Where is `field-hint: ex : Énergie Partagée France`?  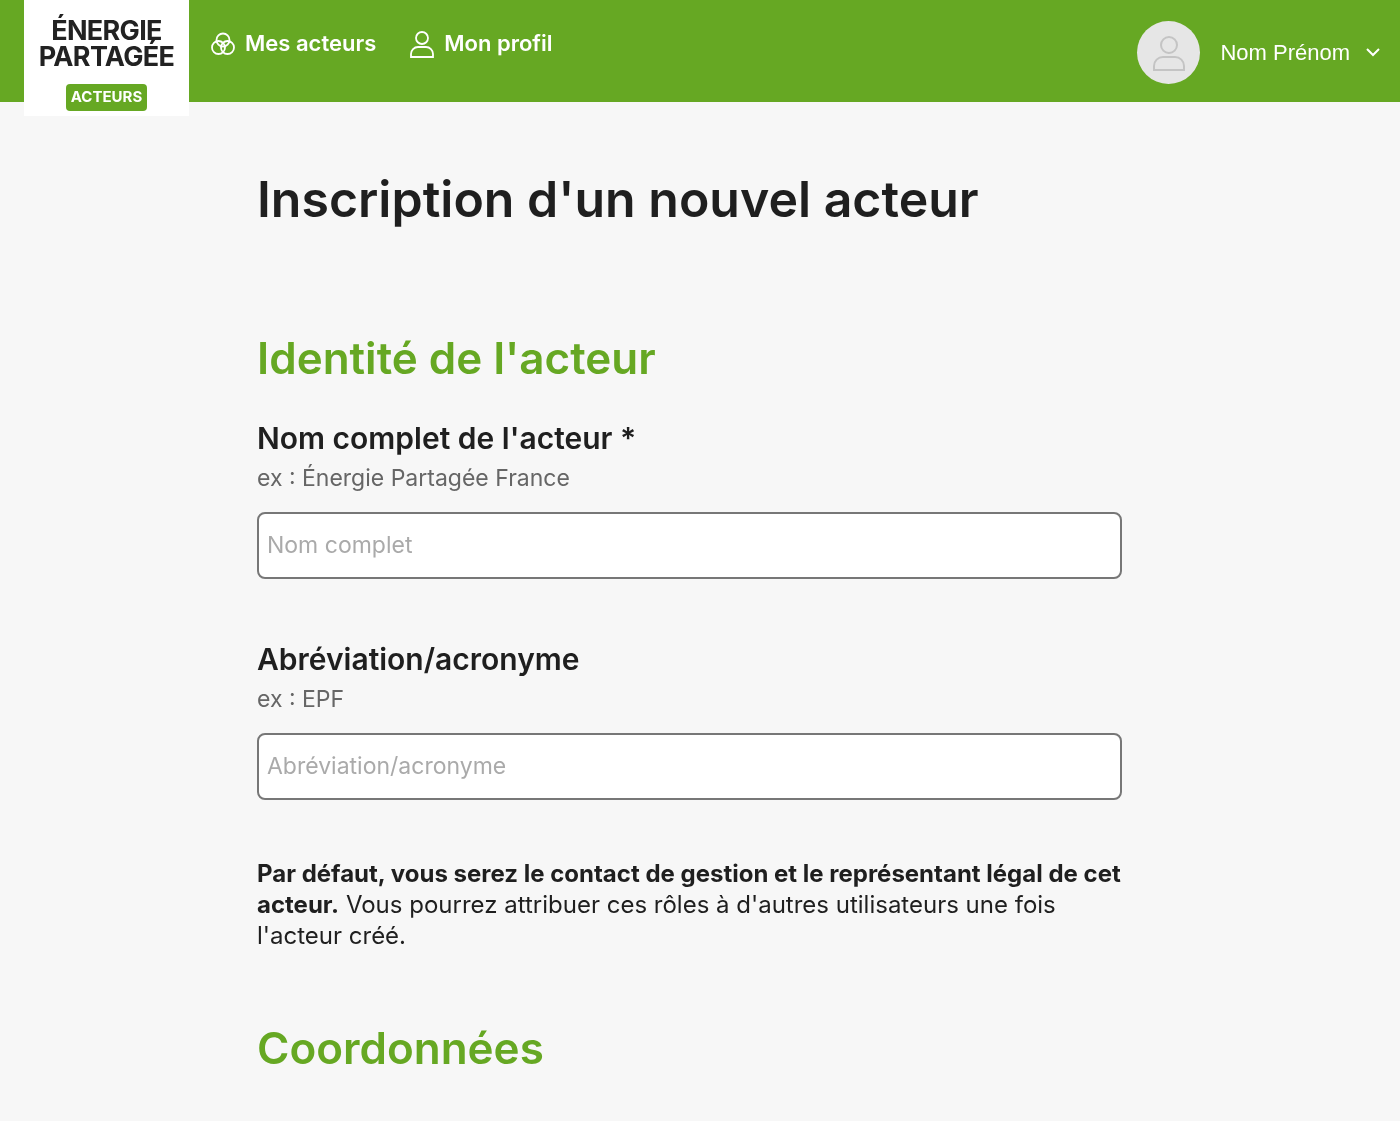
field-hint: ex : Énergie Partagée France is located at coordinates (414, 478).